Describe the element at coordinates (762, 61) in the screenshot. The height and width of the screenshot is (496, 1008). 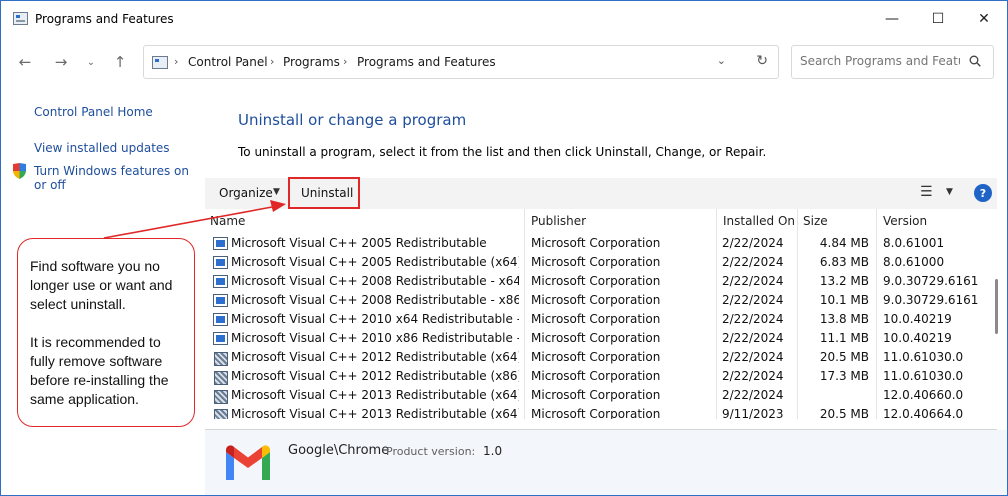
I see `refresh-icon: ↻` at that location.